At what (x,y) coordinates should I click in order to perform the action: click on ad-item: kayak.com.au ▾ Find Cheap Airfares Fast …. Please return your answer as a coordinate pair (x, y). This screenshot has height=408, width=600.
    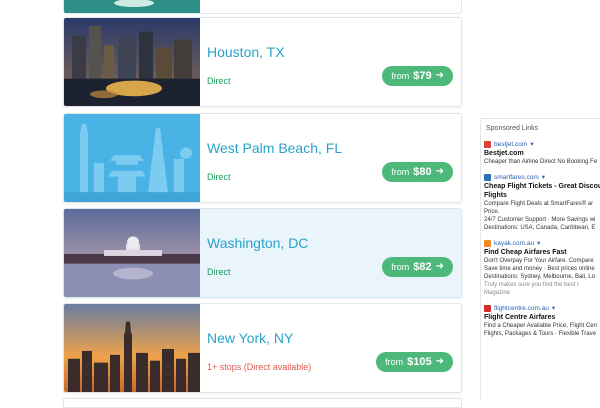
    Looking at the image, I should click on (540, 267).